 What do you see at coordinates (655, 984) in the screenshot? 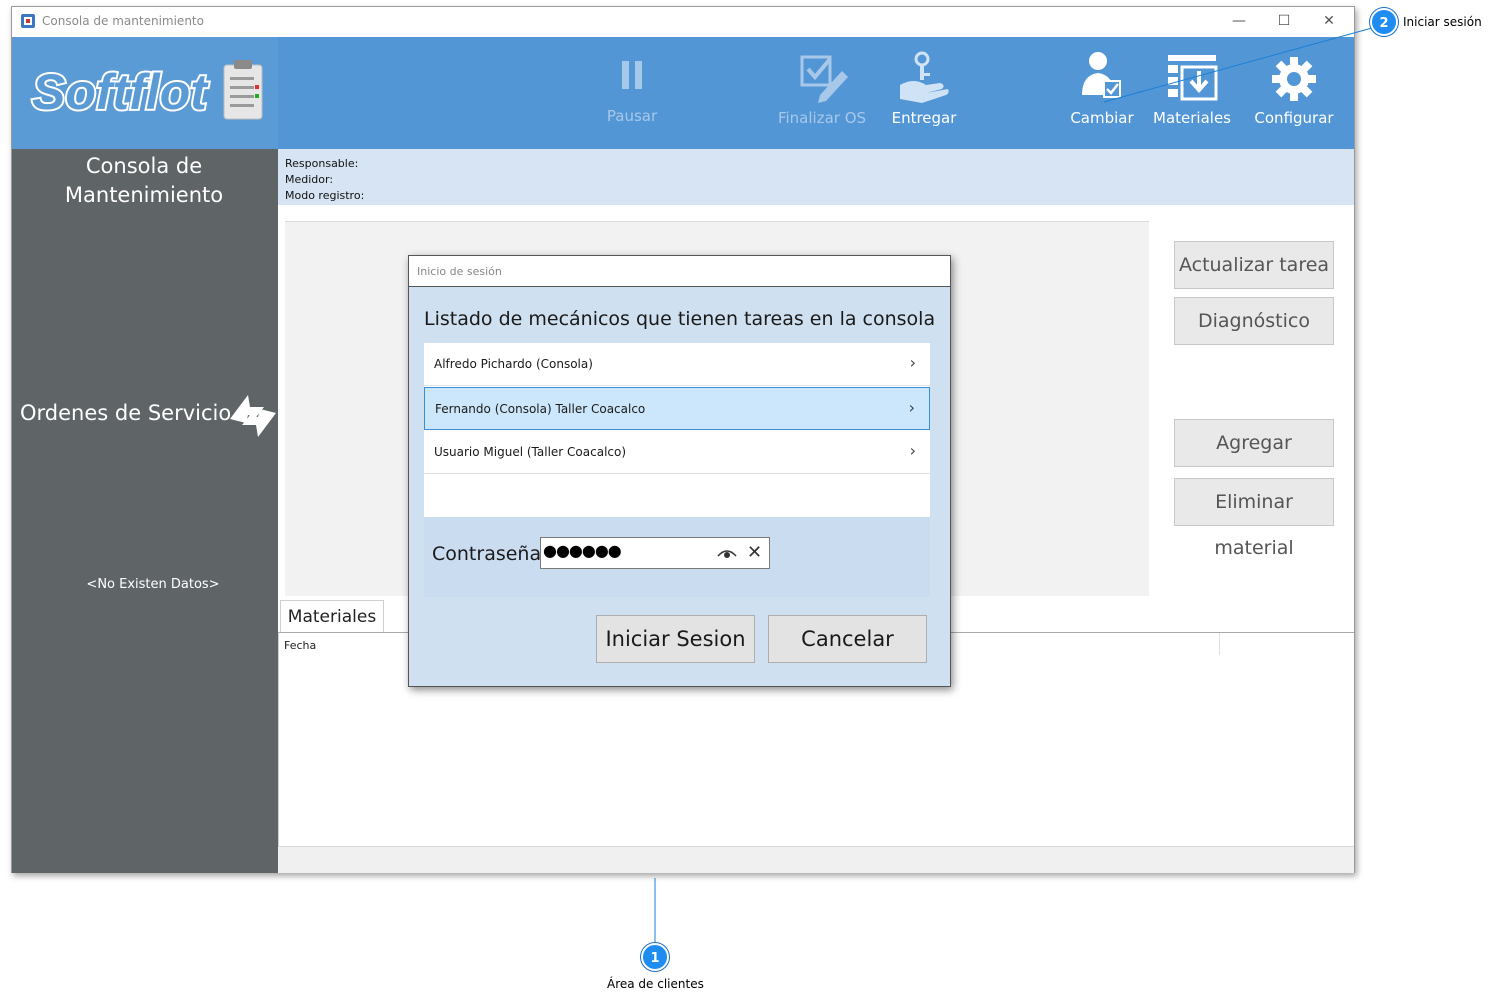
I see `callout-label-1: Área de clientes` at bounding box center [655, 984].